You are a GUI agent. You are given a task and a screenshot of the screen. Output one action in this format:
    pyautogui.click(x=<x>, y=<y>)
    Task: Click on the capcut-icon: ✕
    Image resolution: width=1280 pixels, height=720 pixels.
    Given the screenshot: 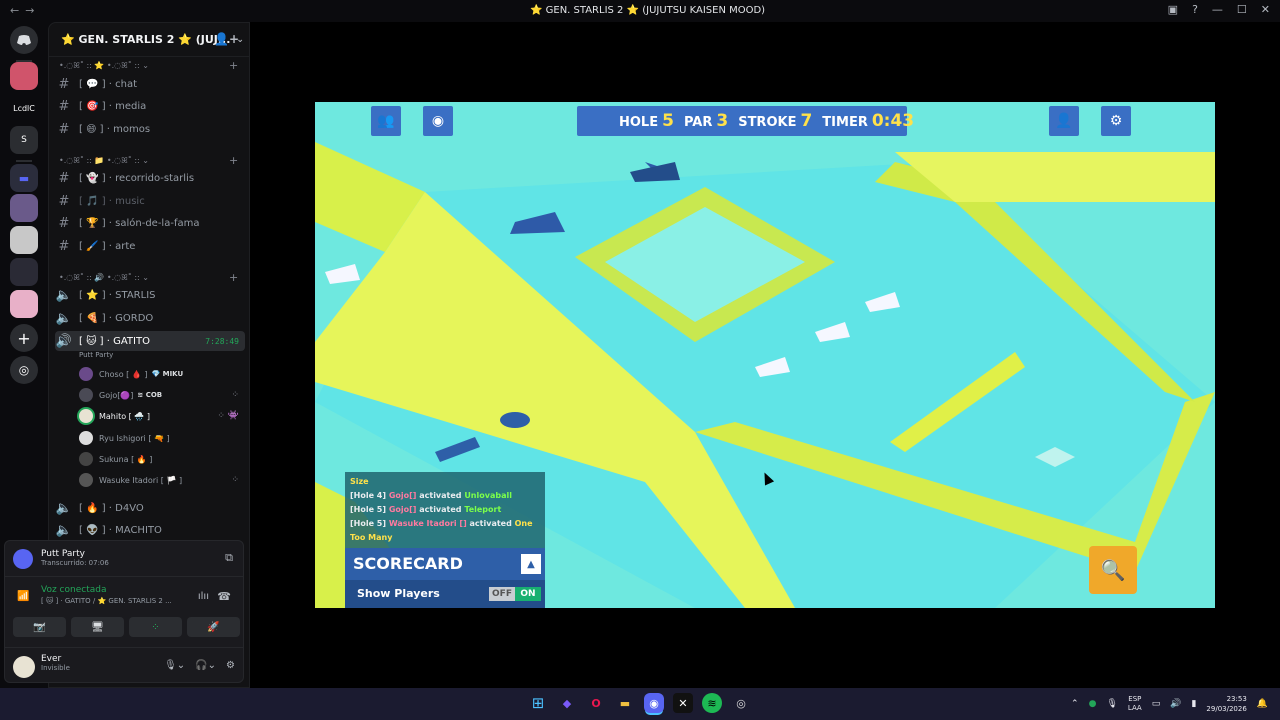 What is the action you would take?
    pyautogui.click(x=683, y=703)
    